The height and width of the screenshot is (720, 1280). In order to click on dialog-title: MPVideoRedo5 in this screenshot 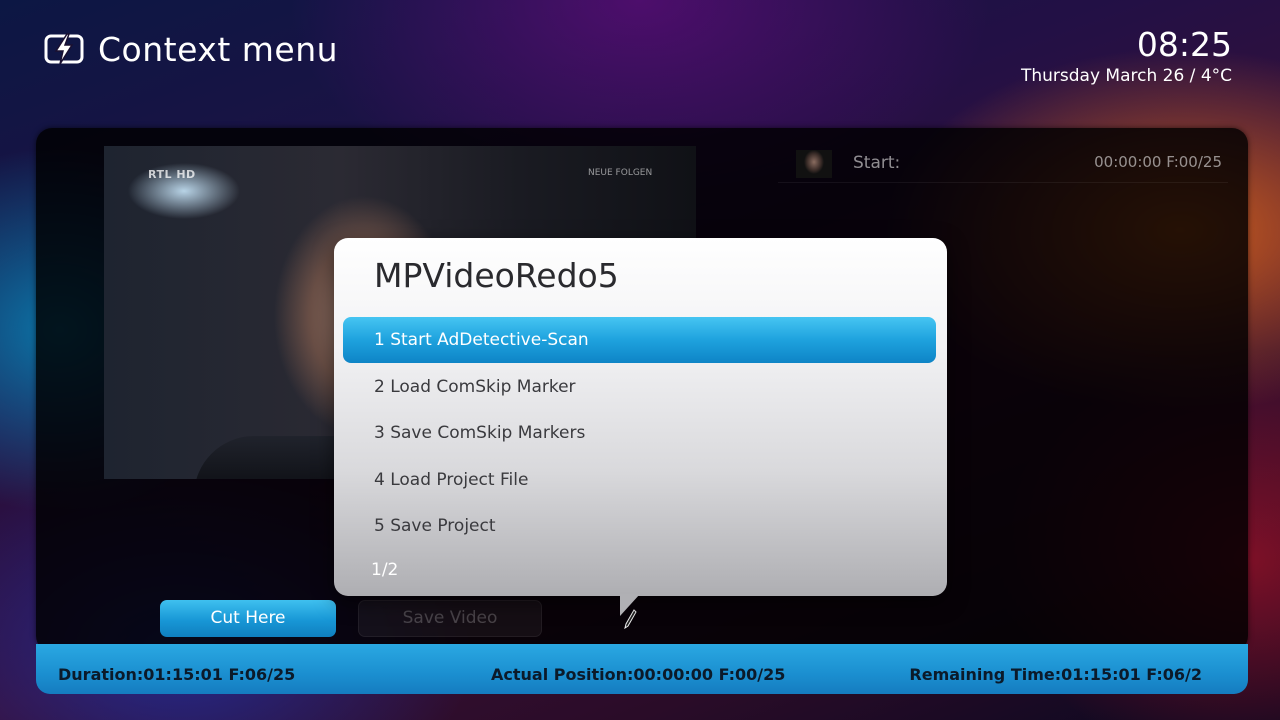, I will do `click(496, 275)`.